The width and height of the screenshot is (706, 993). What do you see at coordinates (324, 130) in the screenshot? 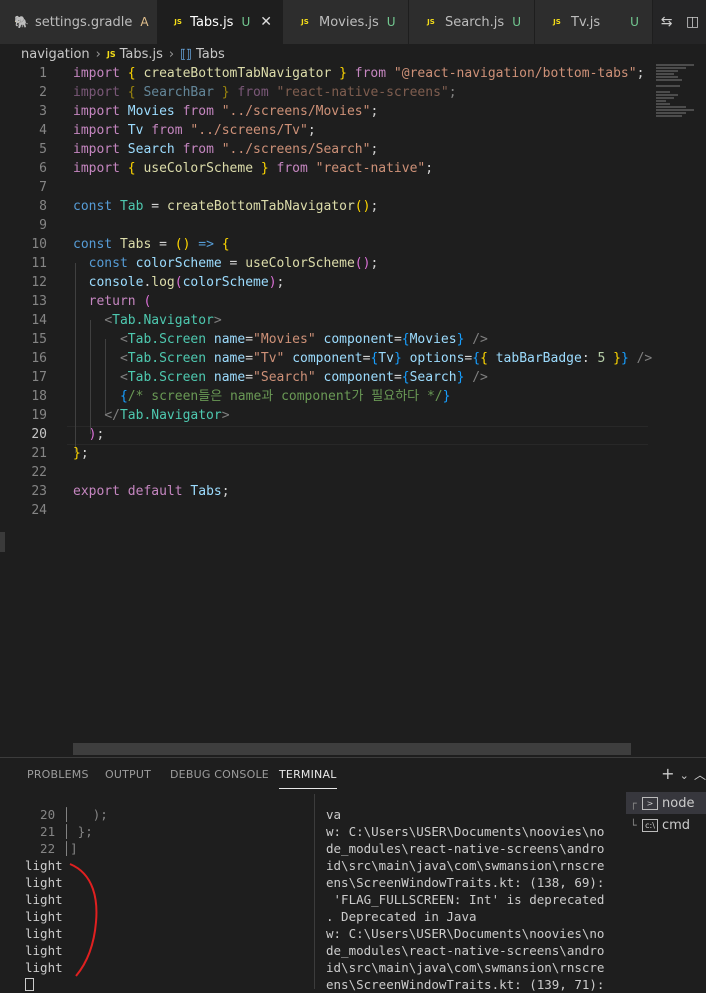
I see `code-line: 4 import Tv from "../screens/Tv";` at bounding box center [324, 130].